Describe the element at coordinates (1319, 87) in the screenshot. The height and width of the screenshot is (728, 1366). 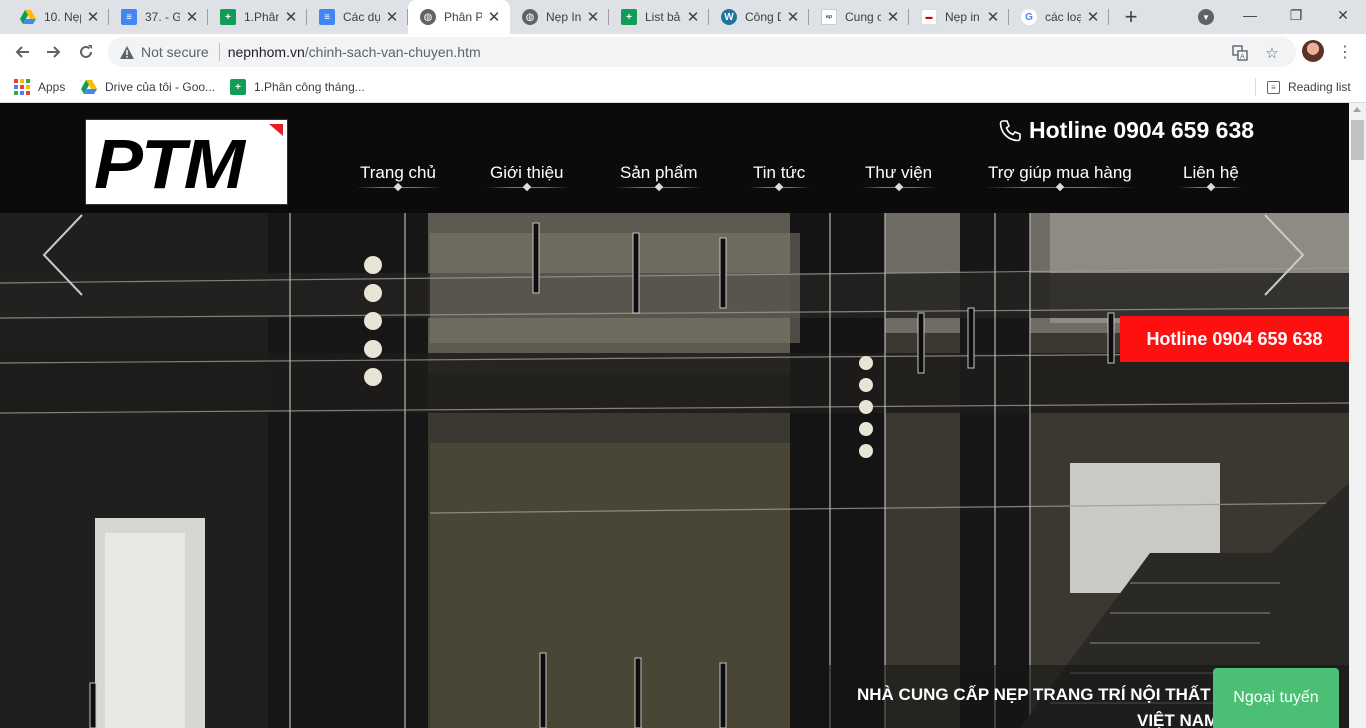
I see `reading-list-label: Reading list` at that location.